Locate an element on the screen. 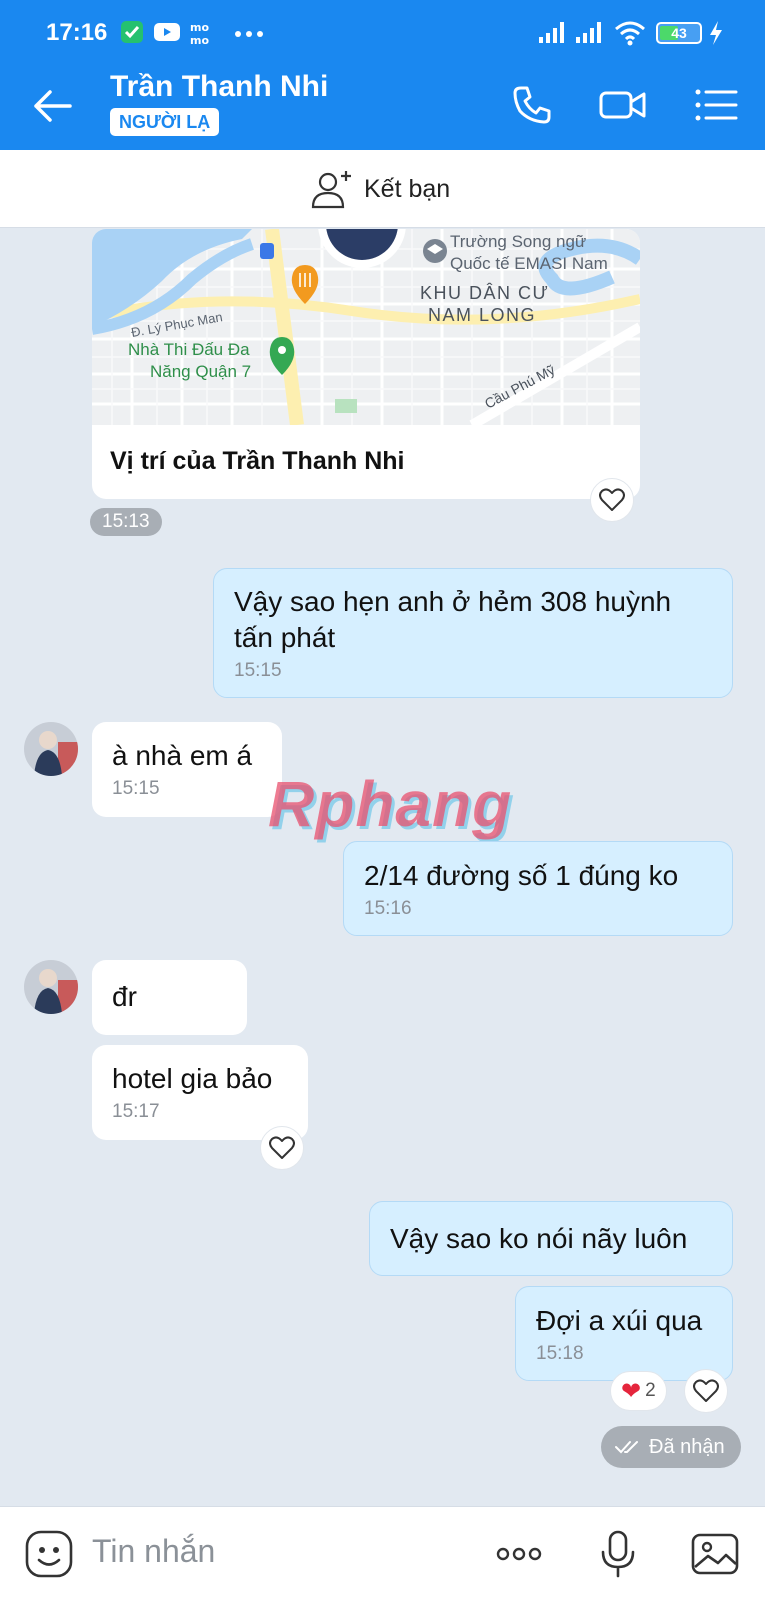  message-text: Vậy sao hẹn anh ở hẻm 308 huỳnh is located at coordinates (453, 601).